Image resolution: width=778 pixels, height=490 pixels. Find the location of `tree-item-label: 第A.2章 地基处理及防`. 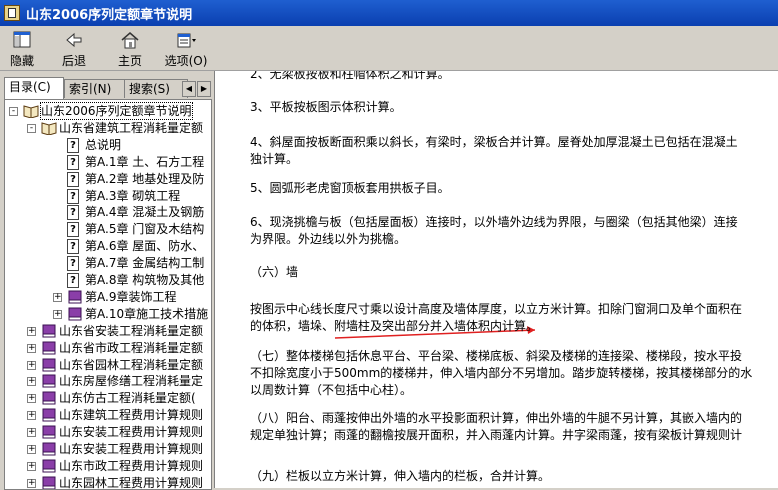

tree-item-label: 第A.2章 地基处理及防 is located at coordinates (145, 178).